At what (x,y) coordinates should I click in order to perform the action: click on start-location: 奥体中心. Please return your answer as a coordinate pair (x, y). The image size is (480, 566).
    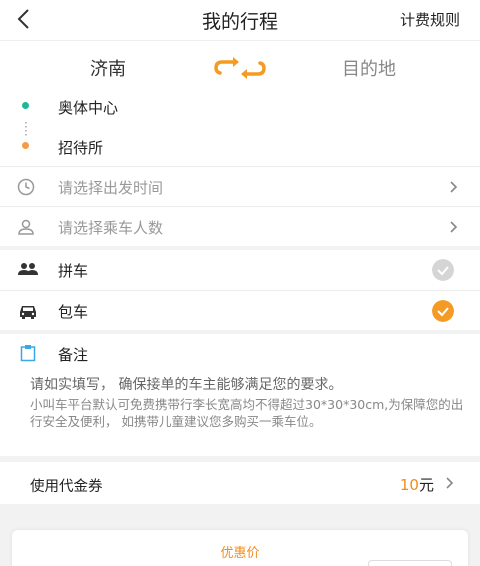
    Looking at the image, I should click on (88, 108).